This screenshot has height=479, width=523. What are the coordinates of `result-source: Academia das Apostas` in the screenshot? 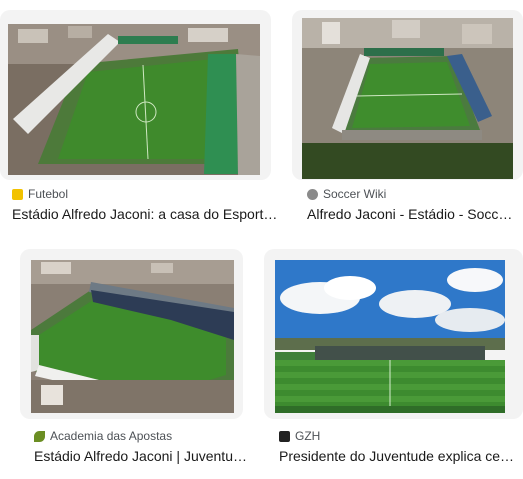 It's located at (103, 436).